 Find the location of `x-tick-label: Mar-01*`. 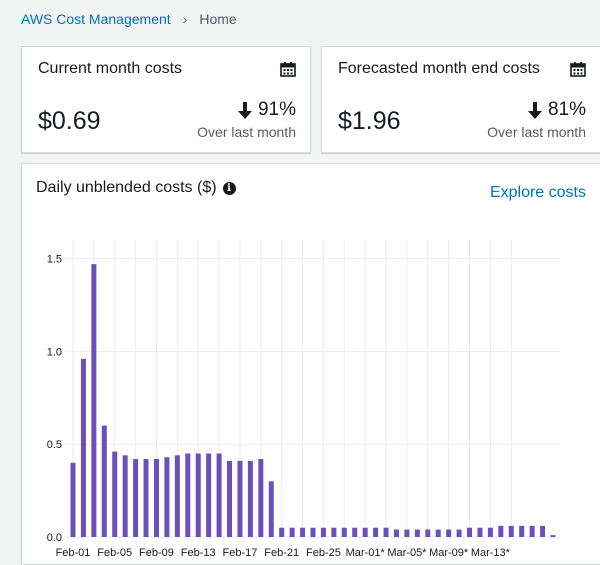

x-tick-label: Mar-01* is located at coordinates (366, 553).